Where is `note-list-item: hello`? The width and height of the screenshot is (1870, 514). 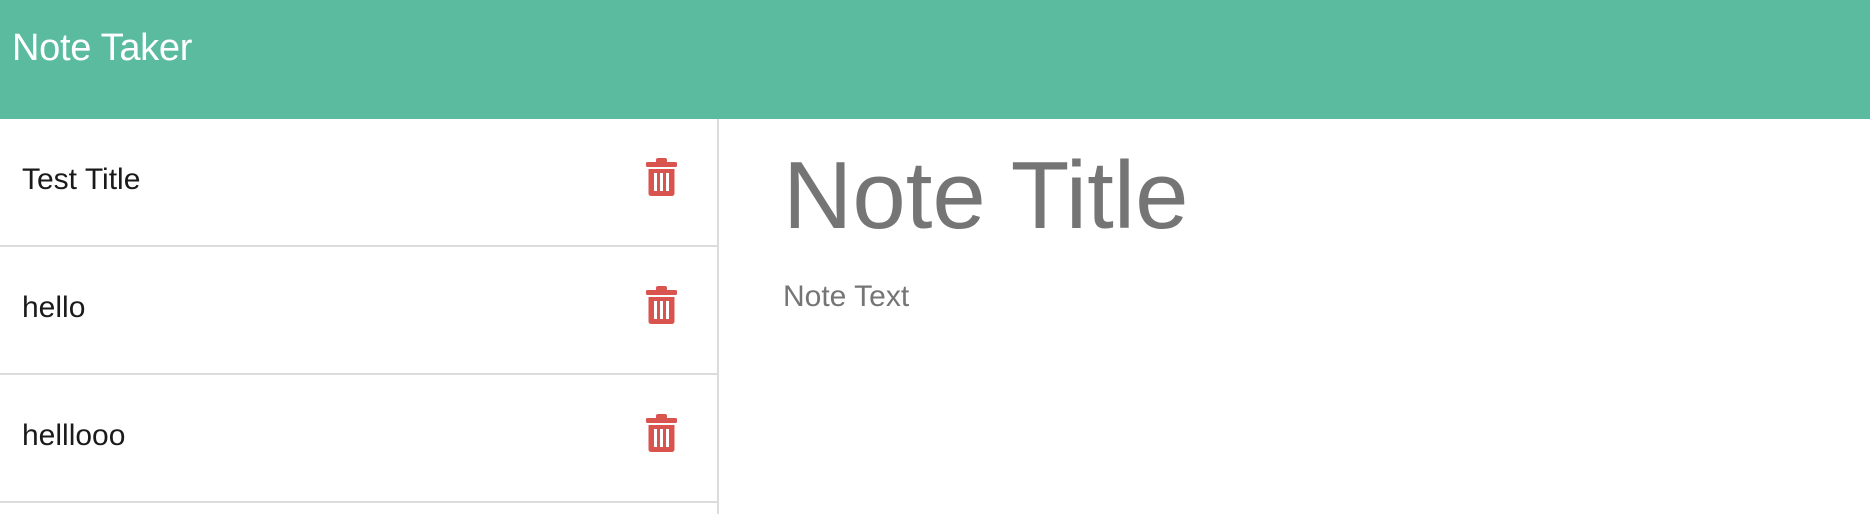 note-list-item: hello is located at coordinates (358, 311).